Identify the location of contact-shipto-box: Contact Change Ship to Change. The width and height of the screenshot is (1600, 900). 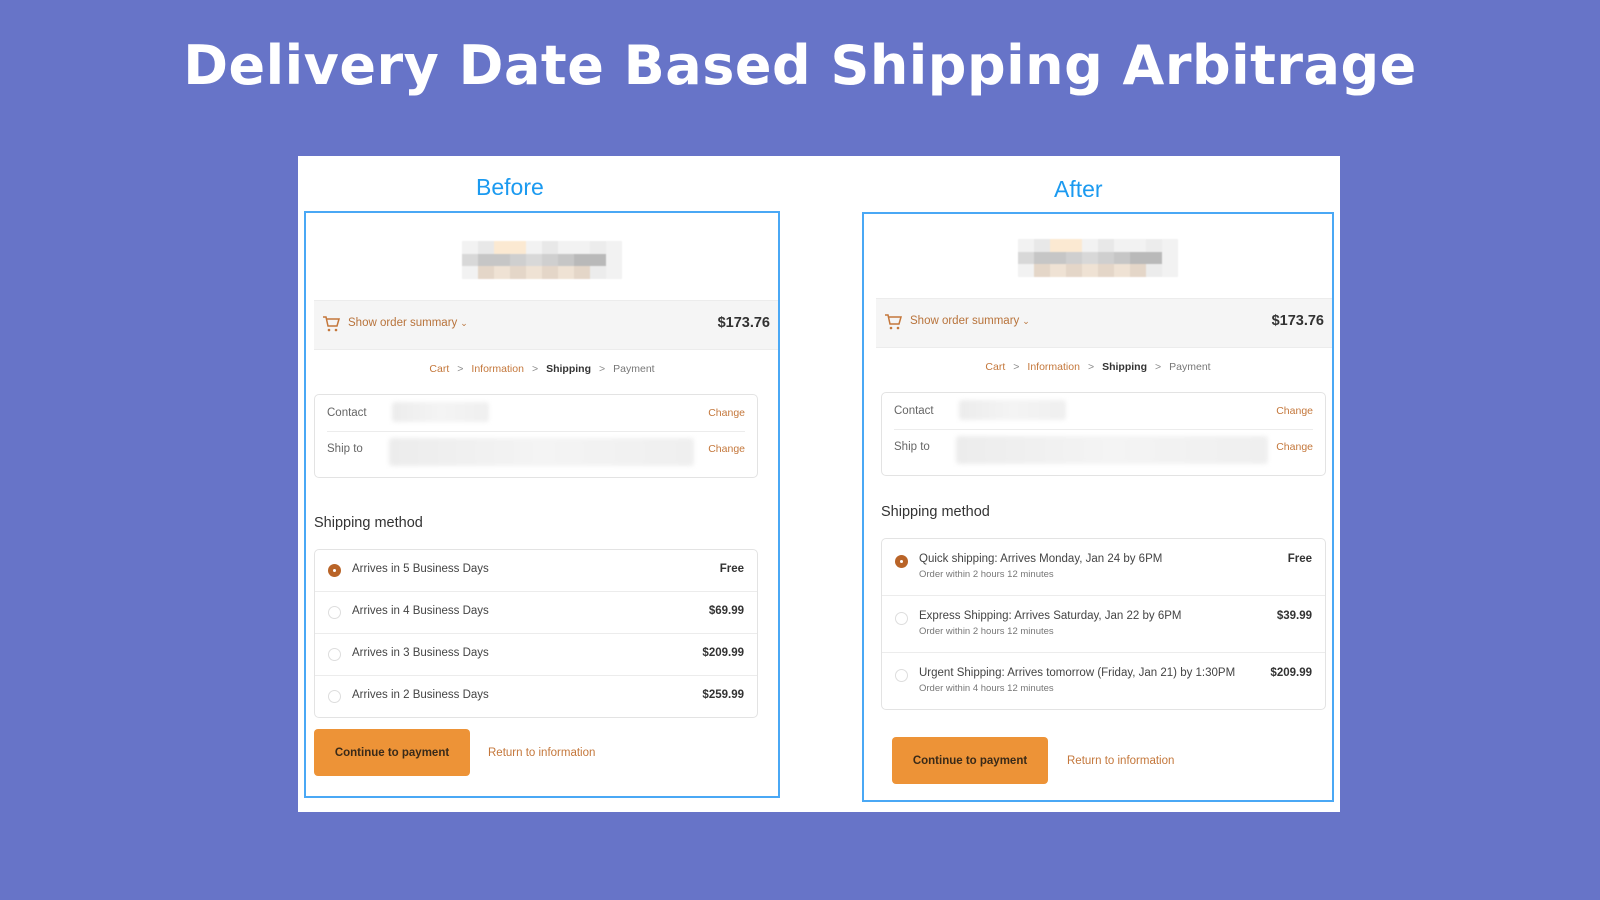
(1103, 434).